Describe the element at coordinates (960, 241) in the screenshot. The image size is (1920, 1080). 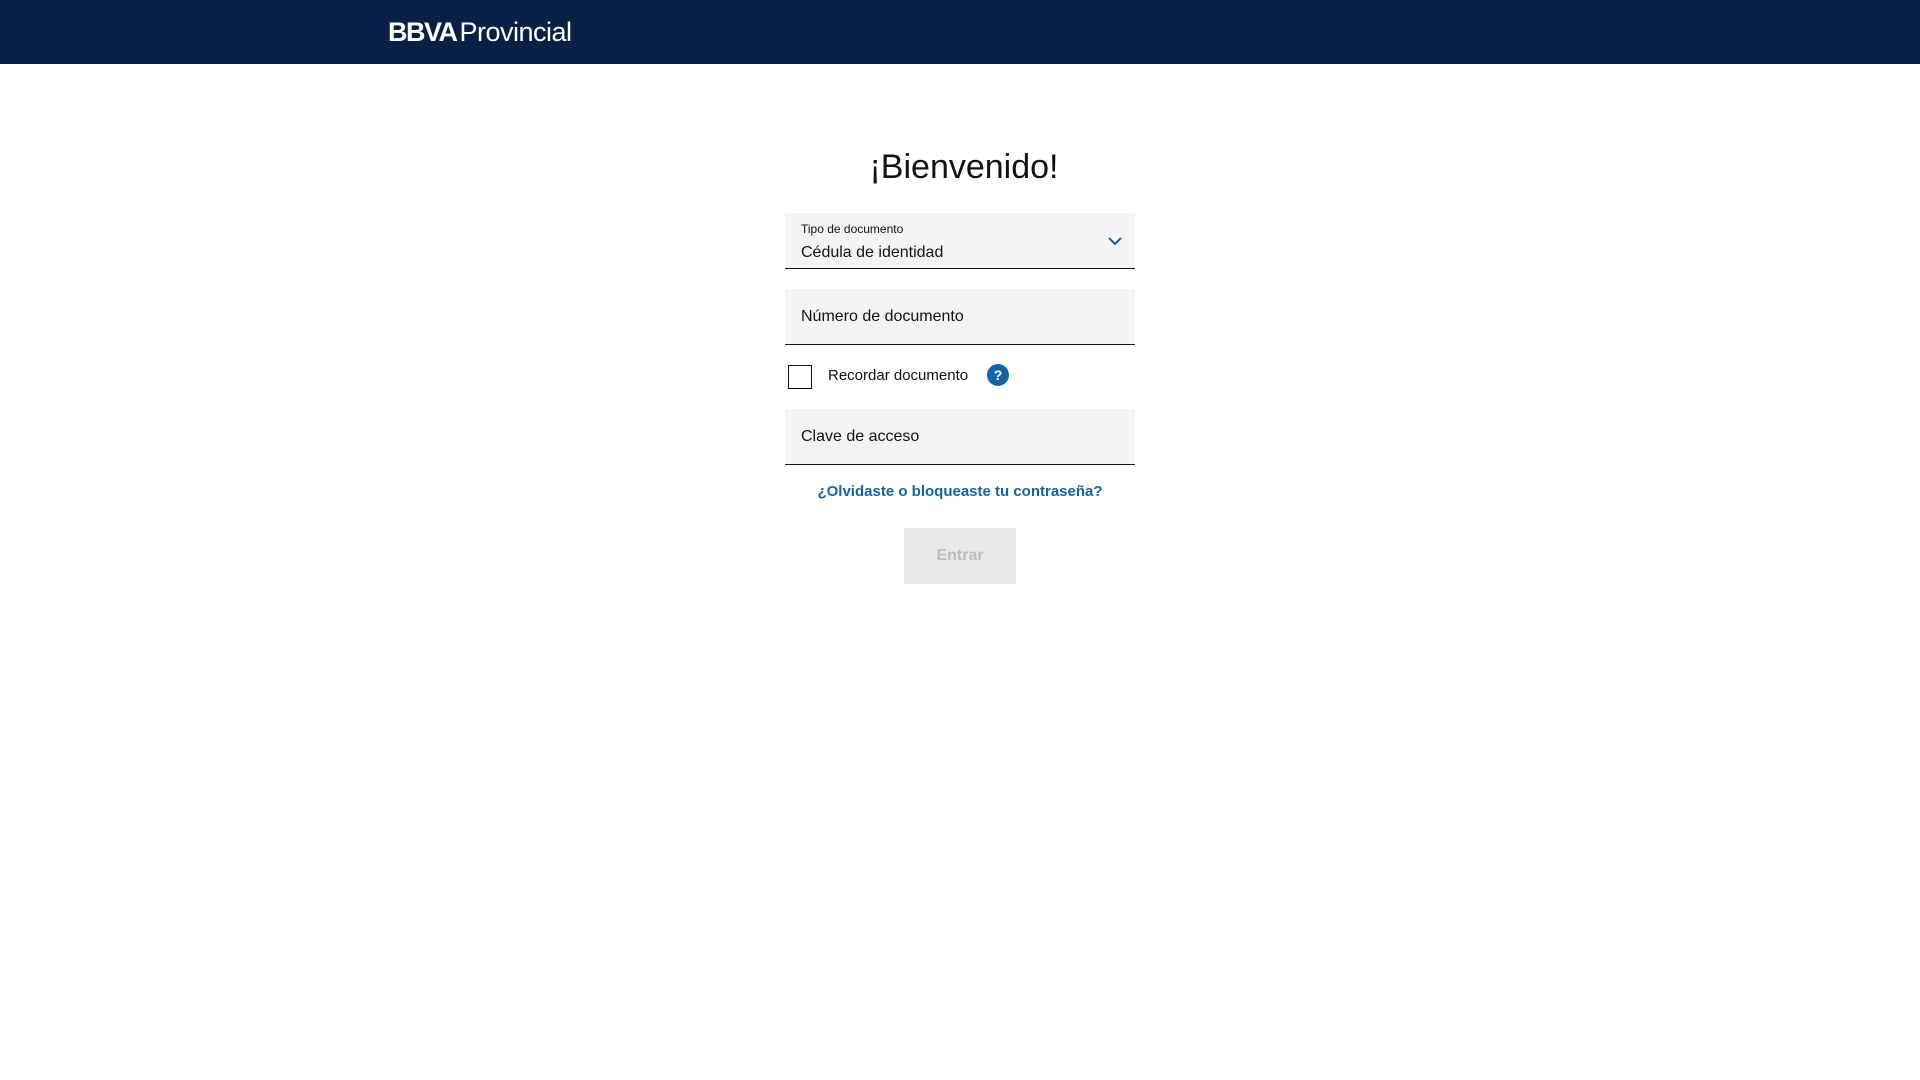
I see `document-type-select: Tipo de documento Cédula de identidad` at that location.